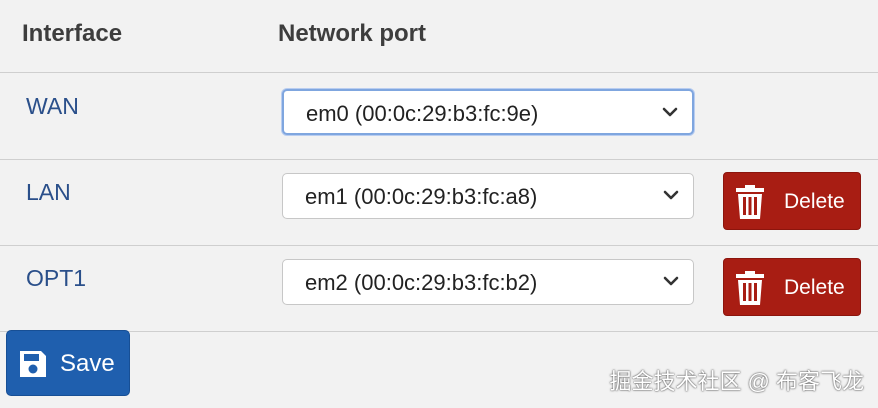  I want to click on network-port-select-lan: em1 (00:0c:29:b3:fc:a8), so click(488, 196).